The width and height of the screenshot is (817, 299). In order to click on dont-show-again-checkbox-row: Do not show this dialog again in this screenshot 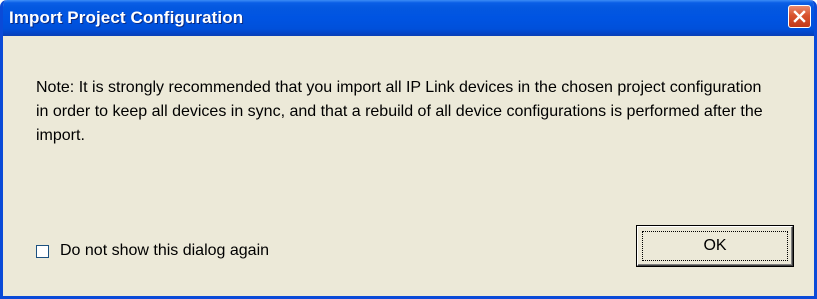, I will do `click(152, 251)`.